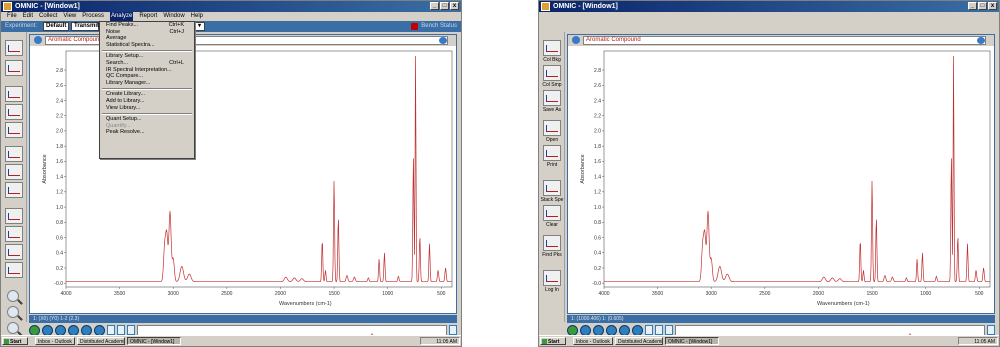  Describe the element at coordinates (784, 40) in the screenshot. I see `spectrum-select: Aromatic Compound` at that location.